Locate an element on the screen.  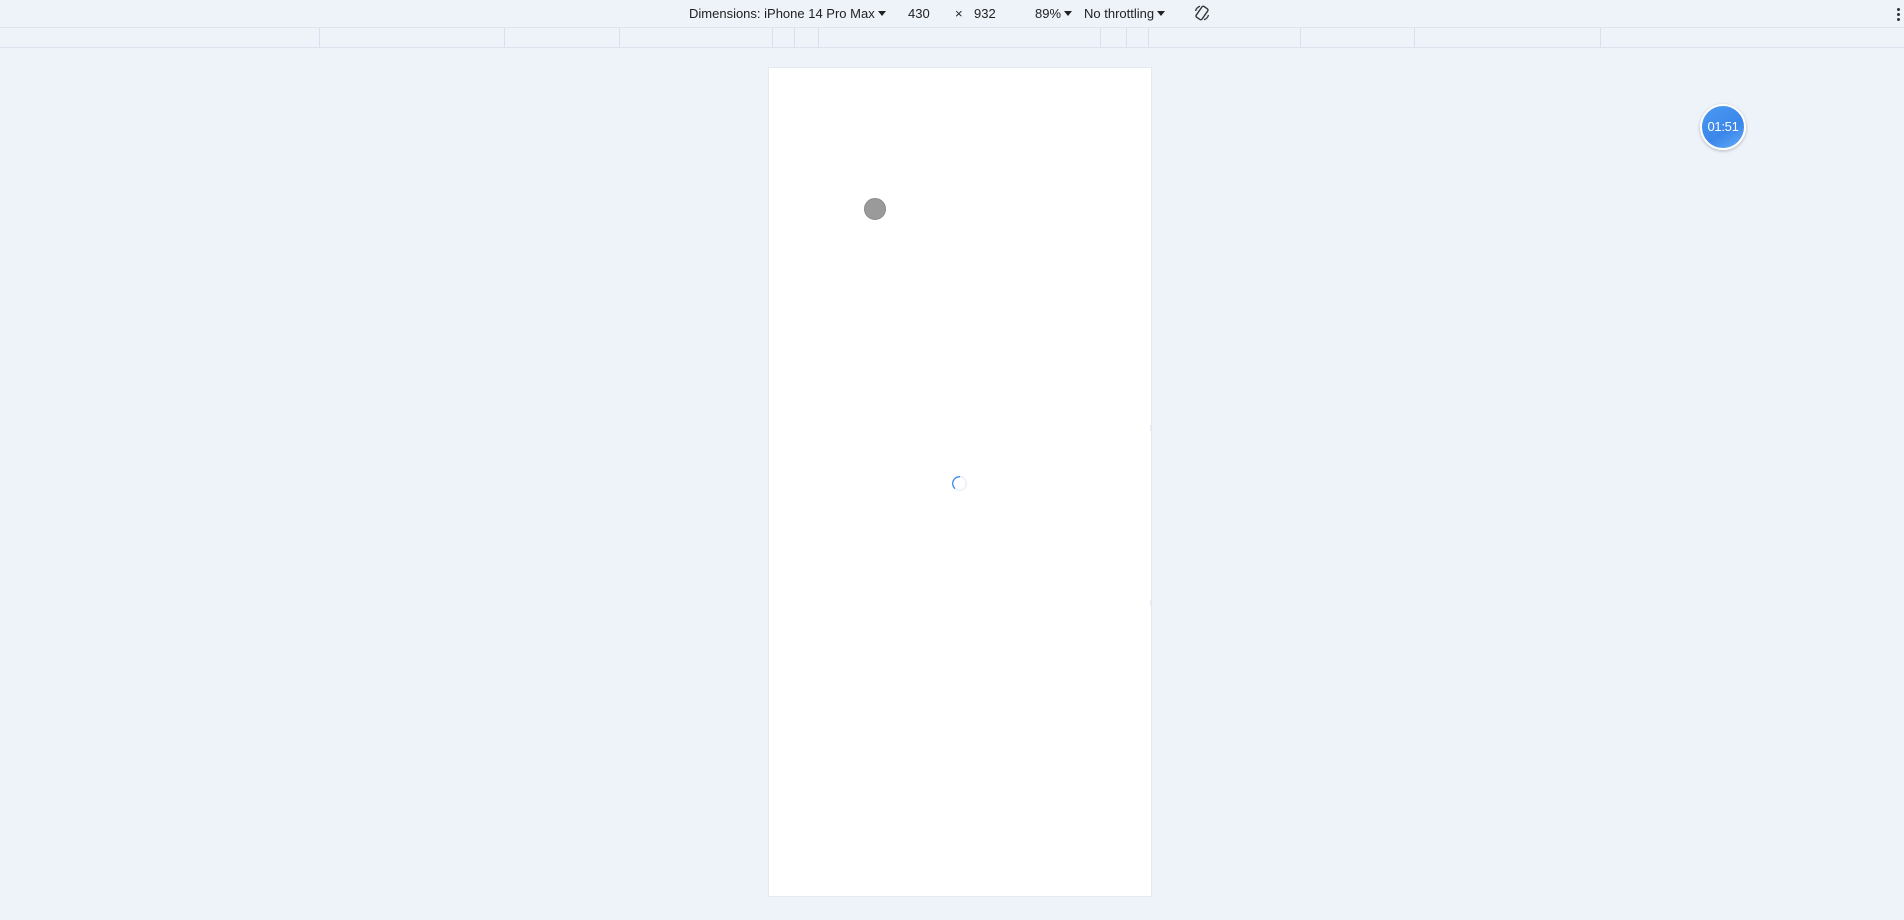
touch-cursor-indicator is located at coordinates (875, 209).